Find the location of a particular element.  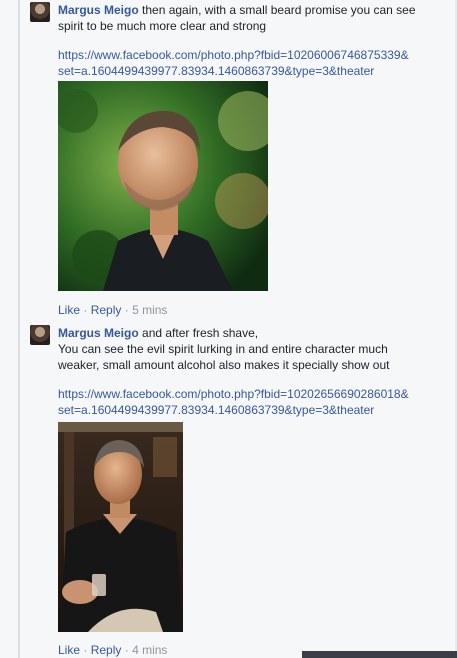

comment-actions: Like · Reply · 5 mins is located at coordinates (112, 310).